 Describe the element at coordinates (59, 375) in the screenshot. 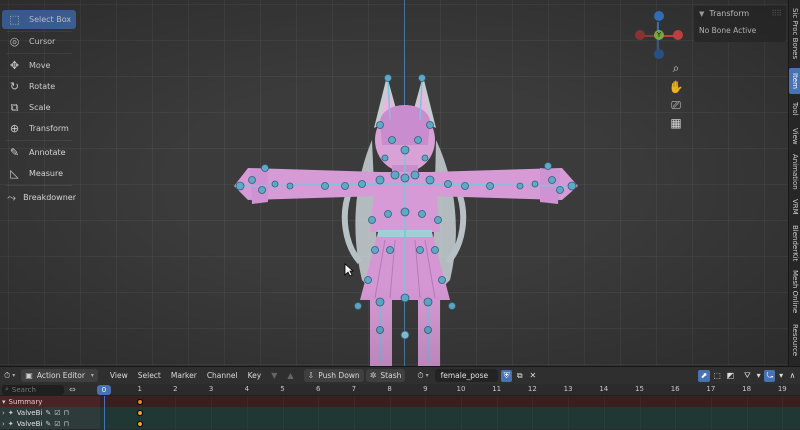

I see `mode-dropdown: ▣ Action Editor ▾` at that location.